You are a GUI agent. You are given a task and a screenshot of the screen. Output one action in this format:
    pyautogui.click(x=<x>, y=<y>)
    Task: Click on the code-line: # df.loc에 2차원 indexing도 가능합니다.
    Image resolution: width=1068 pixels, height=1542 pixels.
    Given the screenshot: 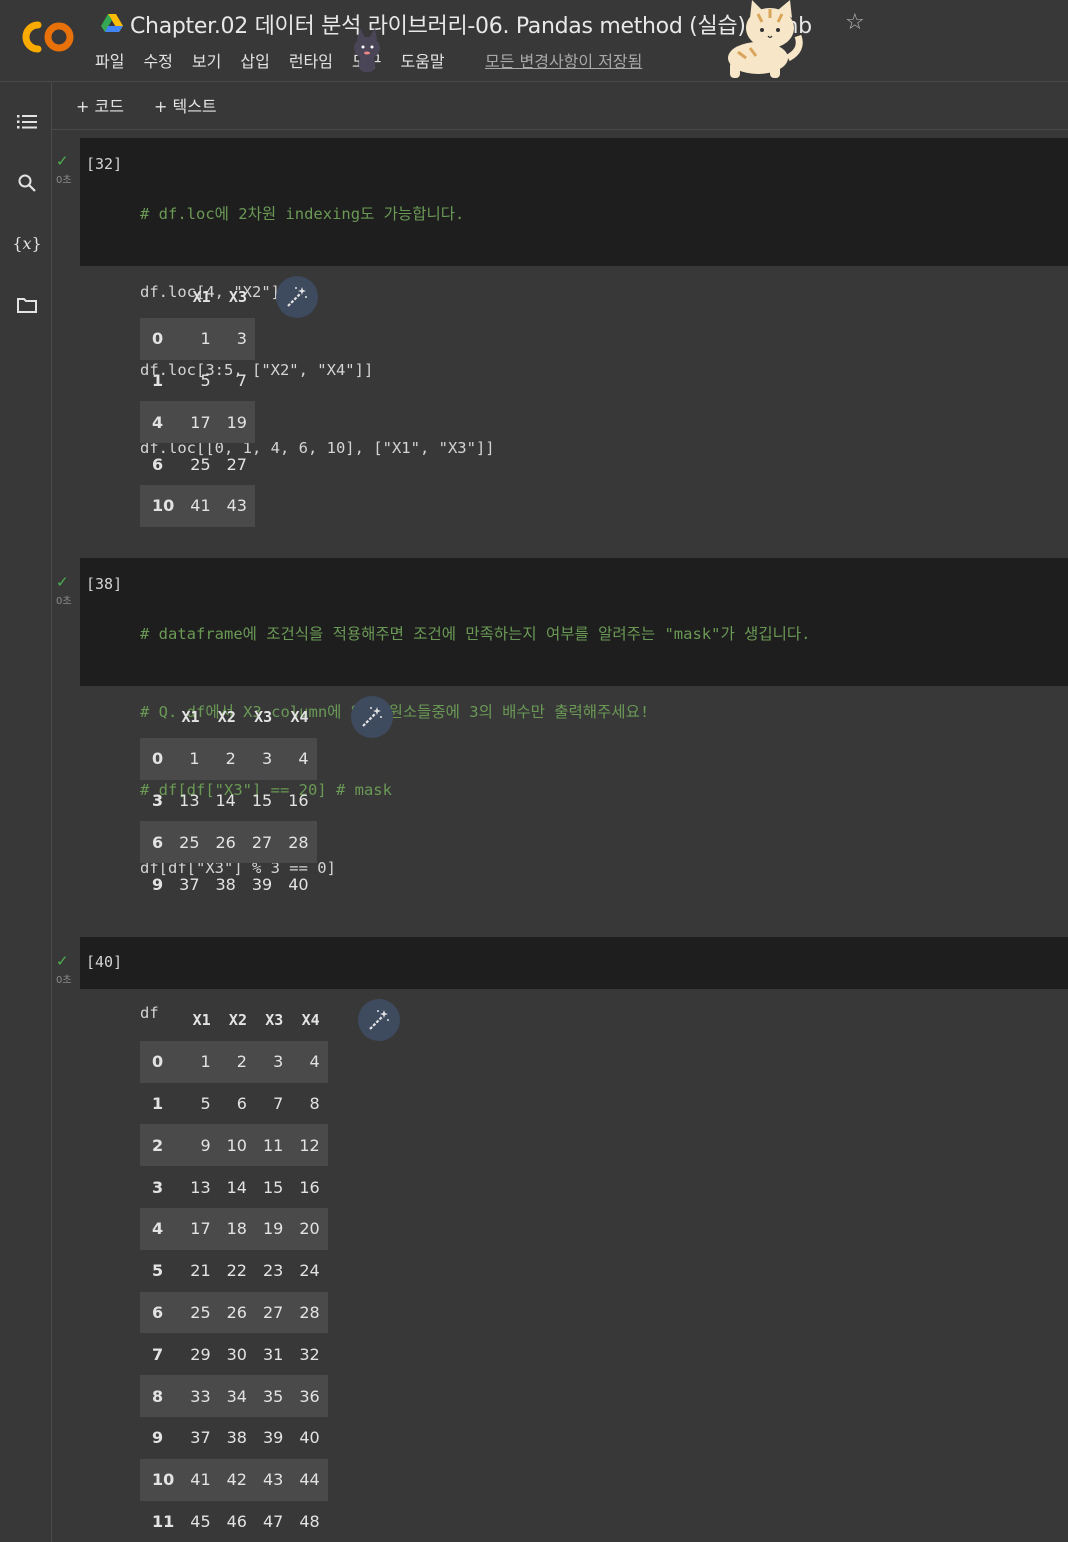 What is the action you would take?
    pyautogui.click(x=302, y=214)
    